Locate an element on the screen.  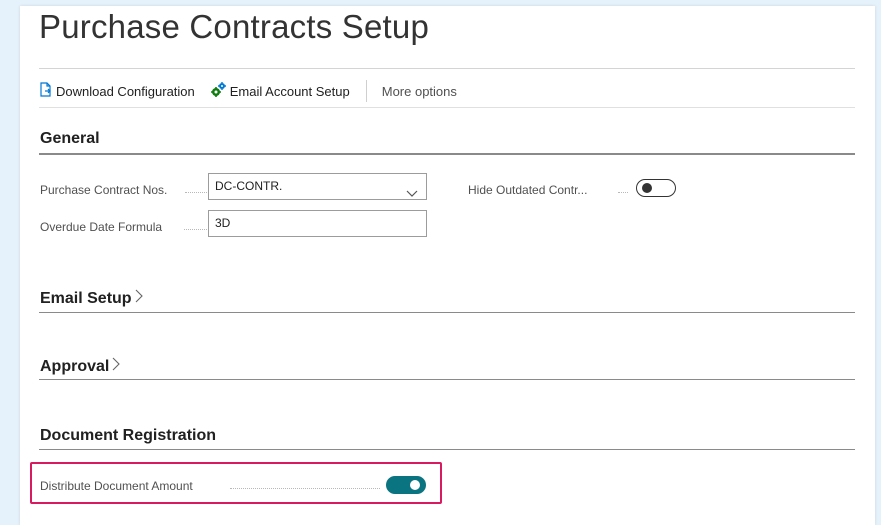
email-account-setup-button: Email Account Setup is located at coordinates (280, 91).